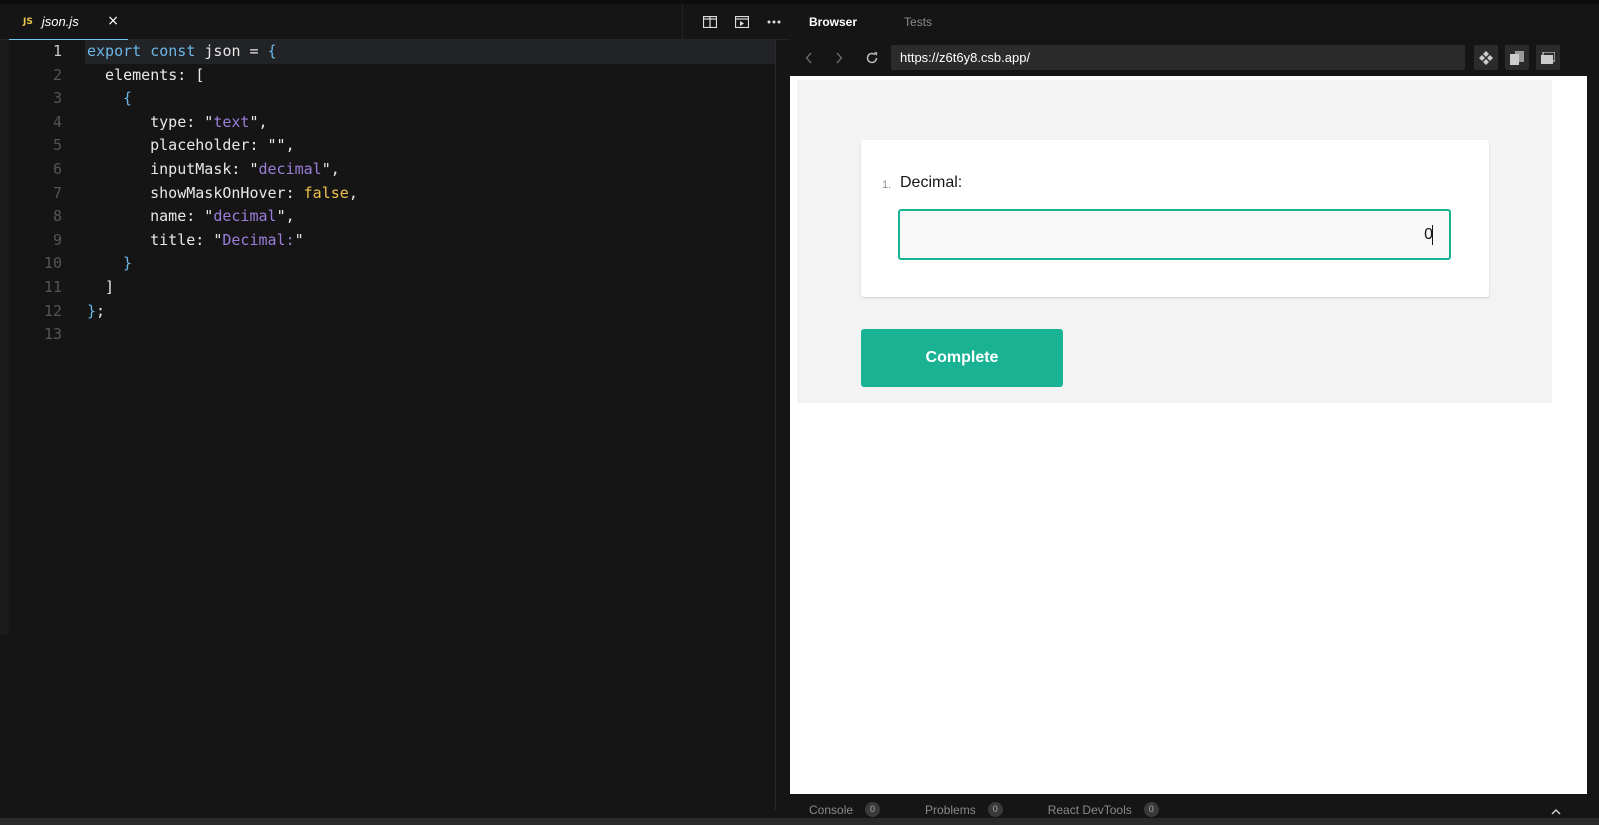 The height and width of the screenshot is (825, 1599). Describe the element at coordinates (168, 239) in the screenshot. I see `code-token: title: "` at that location.